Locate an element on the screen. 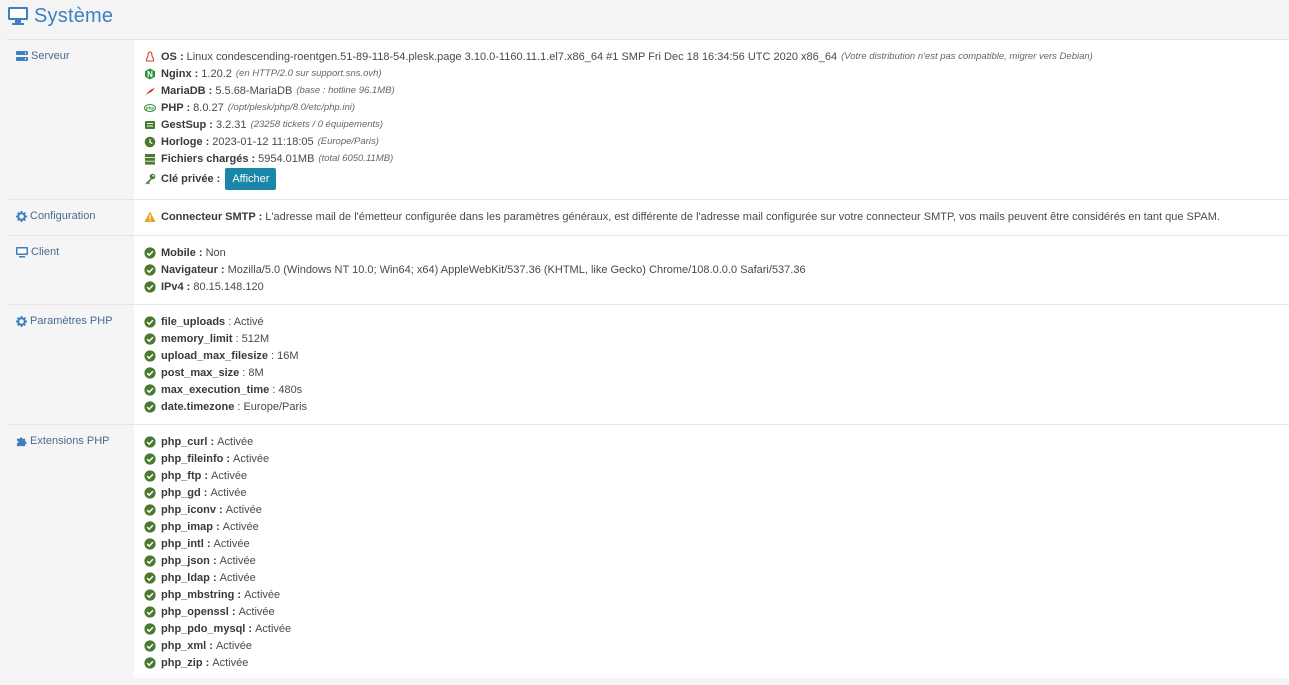 This screenshot has height=685, width=1289. server-icon is located at coordinates (22, 56).